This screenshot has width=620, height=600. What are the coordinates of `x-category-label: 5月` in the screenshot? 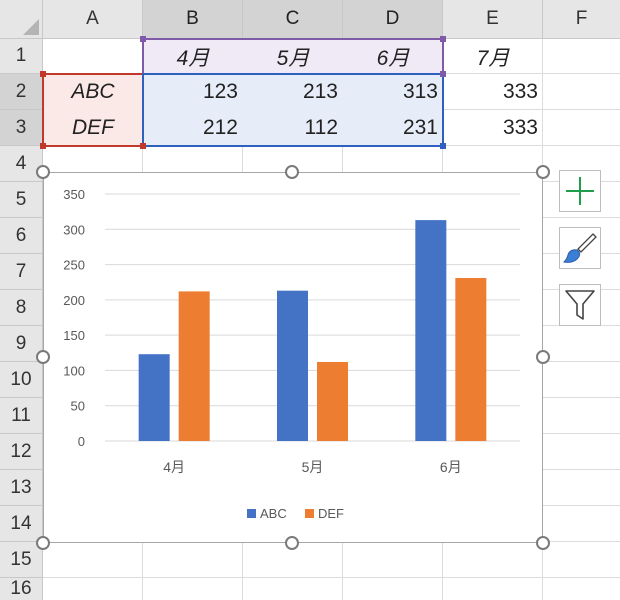 It's located at (313, 467).